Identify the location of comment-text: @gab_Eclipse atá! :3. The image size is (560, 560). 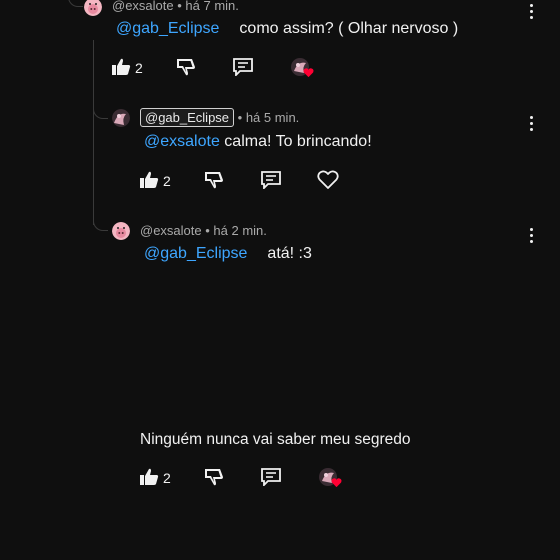
(228, 254).